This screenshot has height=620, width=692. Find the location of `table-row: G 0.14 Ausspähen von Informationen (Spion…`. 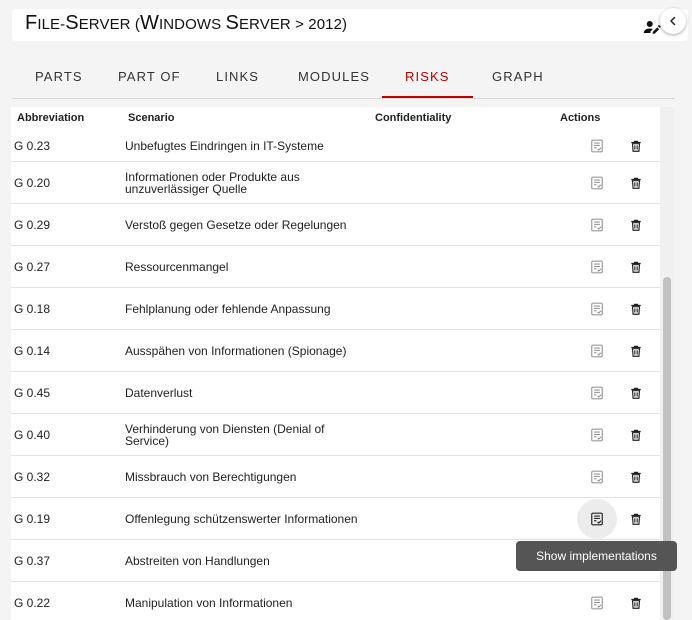

table-row: G 0.14 Ausspähen von Informationen (Spion… is located at coordinates (335, 351).